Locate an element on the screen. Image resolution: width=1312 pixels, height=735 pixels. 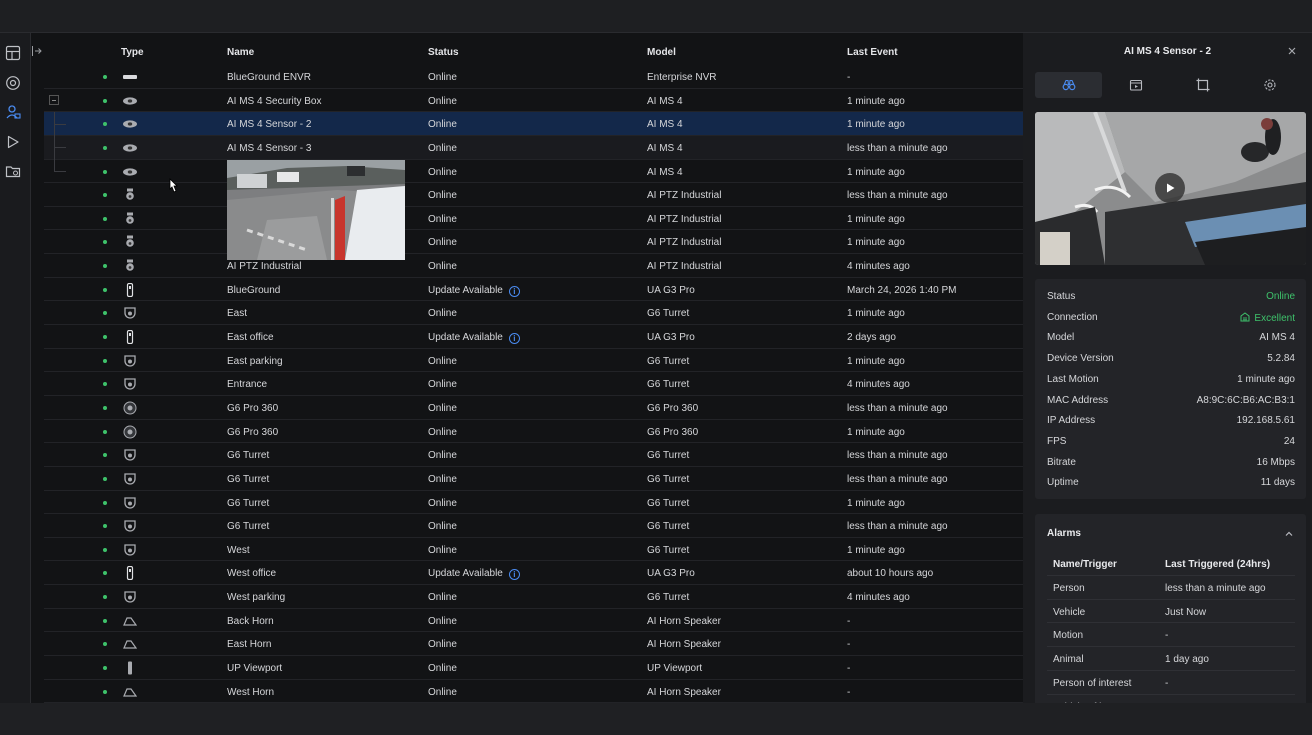
table-row: G6 Pro 360 Online G6 Pro 360 1 minute ago is located at coordinates (533, 432).